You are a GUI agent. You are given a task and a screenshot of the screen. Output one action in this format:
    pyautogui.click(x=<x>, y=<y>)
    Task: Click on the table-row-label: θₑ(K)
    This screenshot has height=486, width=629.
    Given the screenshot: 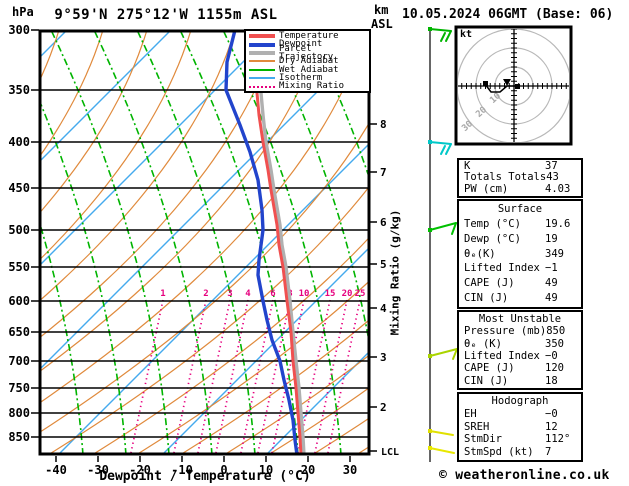 What is the action you would take?
    pyautogui.click(x=480, y=253)
    